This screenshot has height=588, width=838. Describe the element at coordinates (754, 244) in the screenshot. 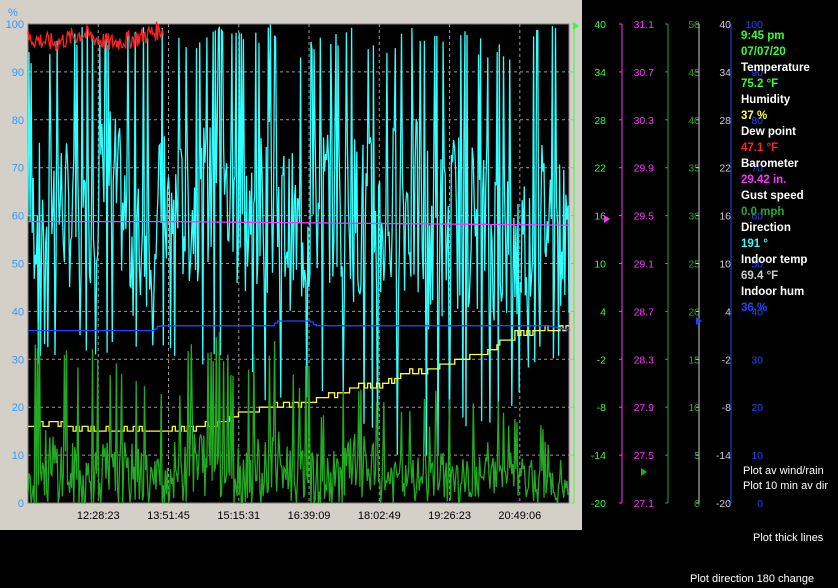

I see `direction-value: 191 °` at that location.